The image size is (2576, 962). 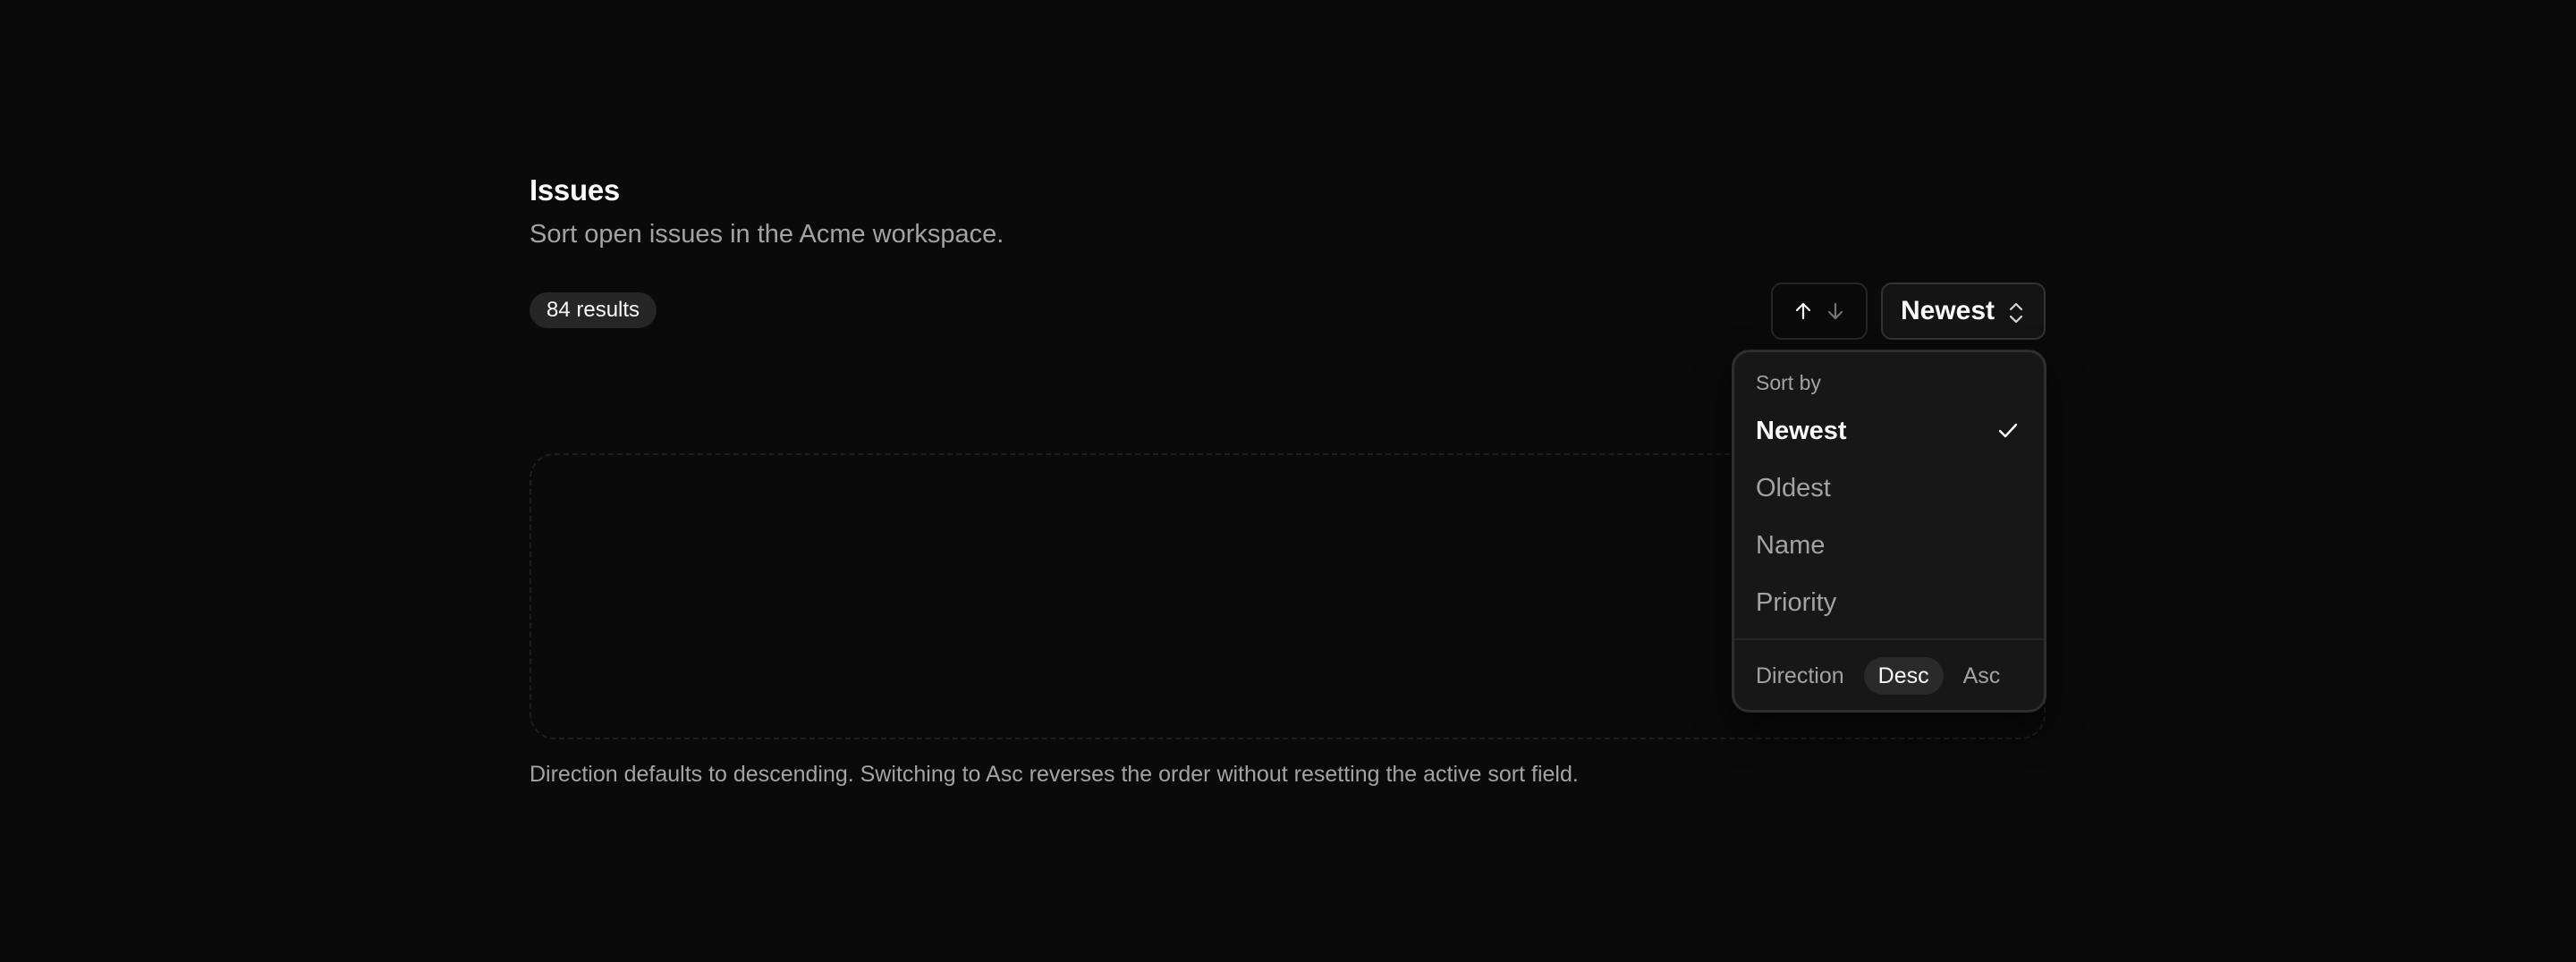 I want to click on direction-label: Direction, so click(x=1800, y=675).